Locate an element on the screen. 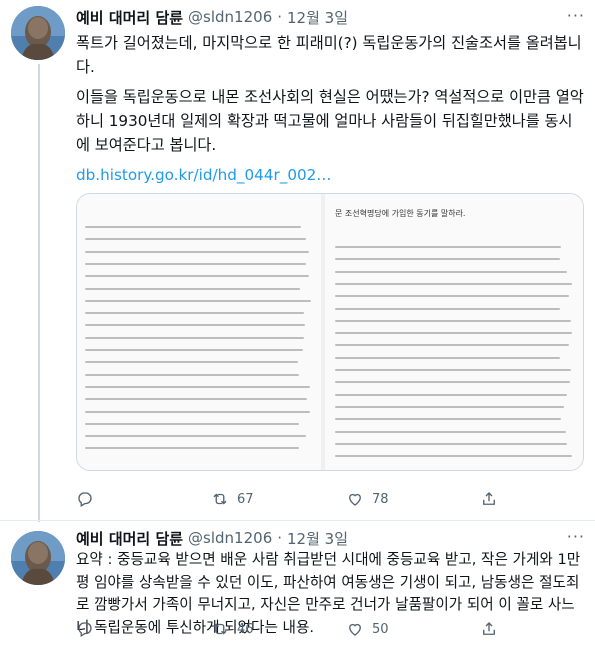 The image size is (595, 671). document-heading: 문 조선혁명당에 가입한 동기를 말하라. is located at coordinates (400, 213).